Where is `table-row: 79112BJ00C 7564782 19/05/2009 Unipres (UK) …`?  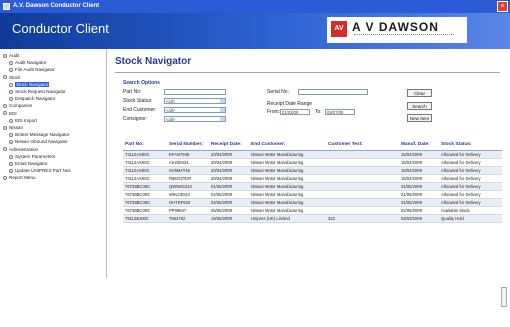 table-row: 79112BJ00C 7564782 19/05/2009 Unipres (UK) … is located at coordinates (312, 219).